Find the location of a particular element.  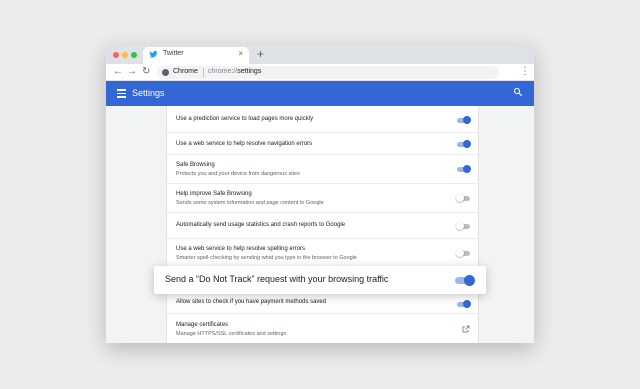

new-tab-button: + is located at coordinates (260, 54).